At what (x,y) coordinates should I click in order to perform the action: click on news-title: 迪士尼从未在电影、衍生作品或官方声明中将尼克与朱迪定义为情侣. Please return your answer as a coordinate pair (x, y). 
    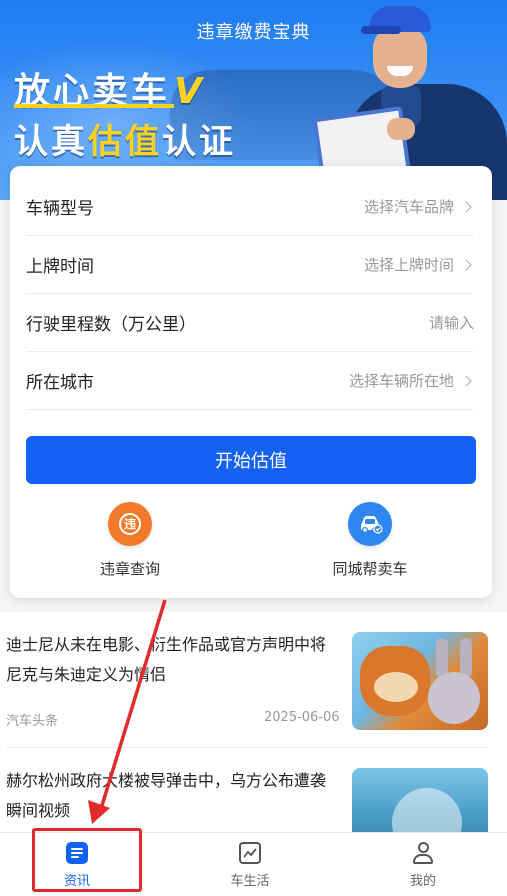
    Looking at the image, I should click on (171, 660).